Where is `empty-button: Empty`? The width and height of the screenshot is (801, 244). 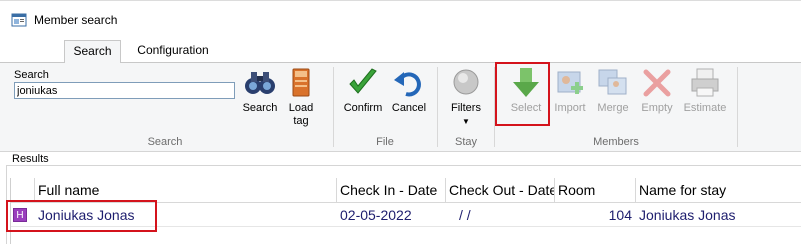 empty-button: Empty is located at coordinates (657, 90).